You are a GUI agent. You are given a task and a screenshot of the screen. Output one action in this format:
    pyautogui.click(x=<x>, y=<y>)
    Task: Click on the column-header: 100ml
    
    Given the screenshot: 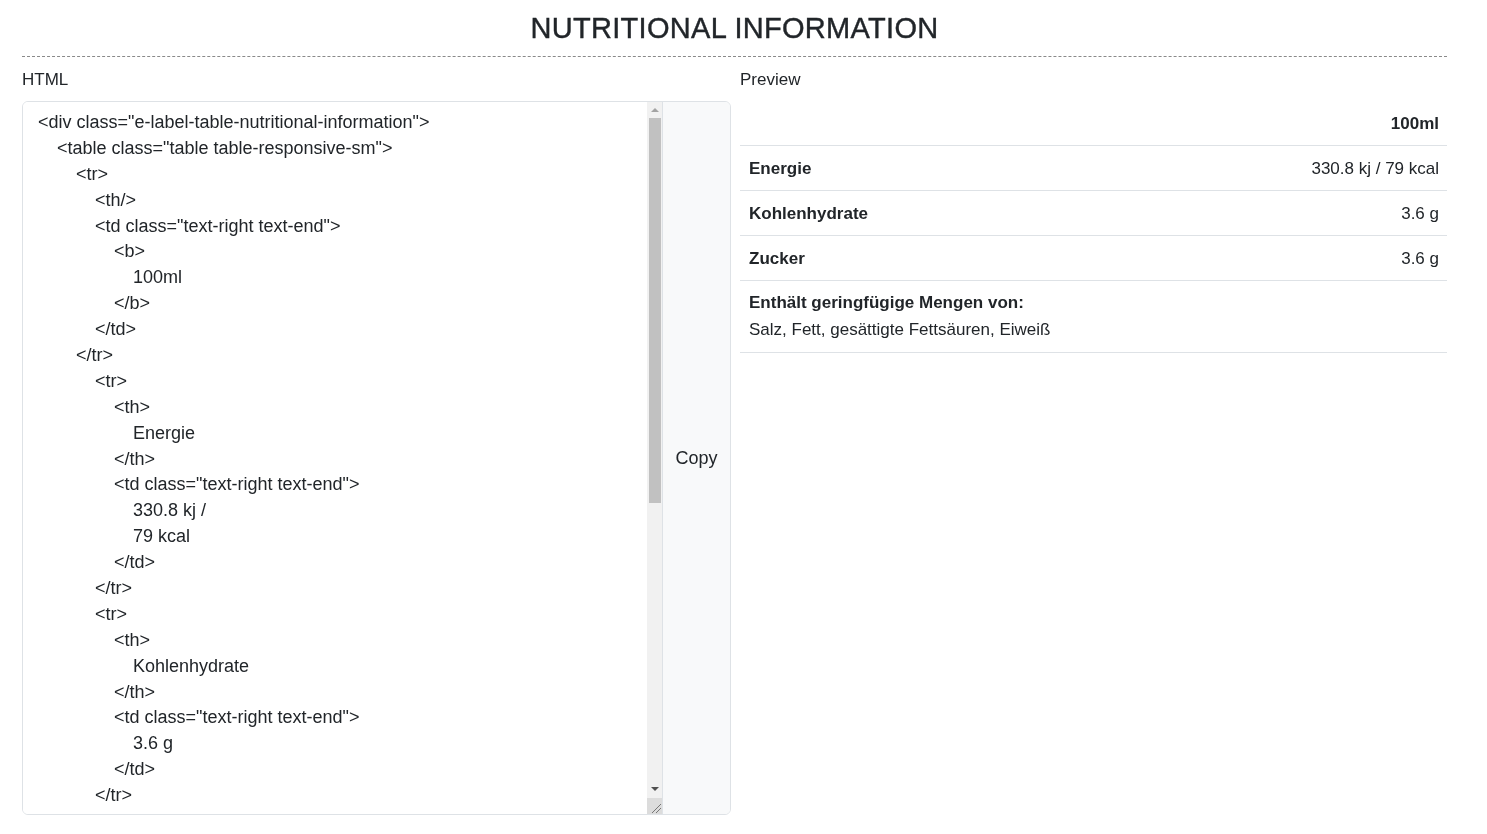 What is the action you would take?
    pyautogui.click(x=1414, y=124)
    